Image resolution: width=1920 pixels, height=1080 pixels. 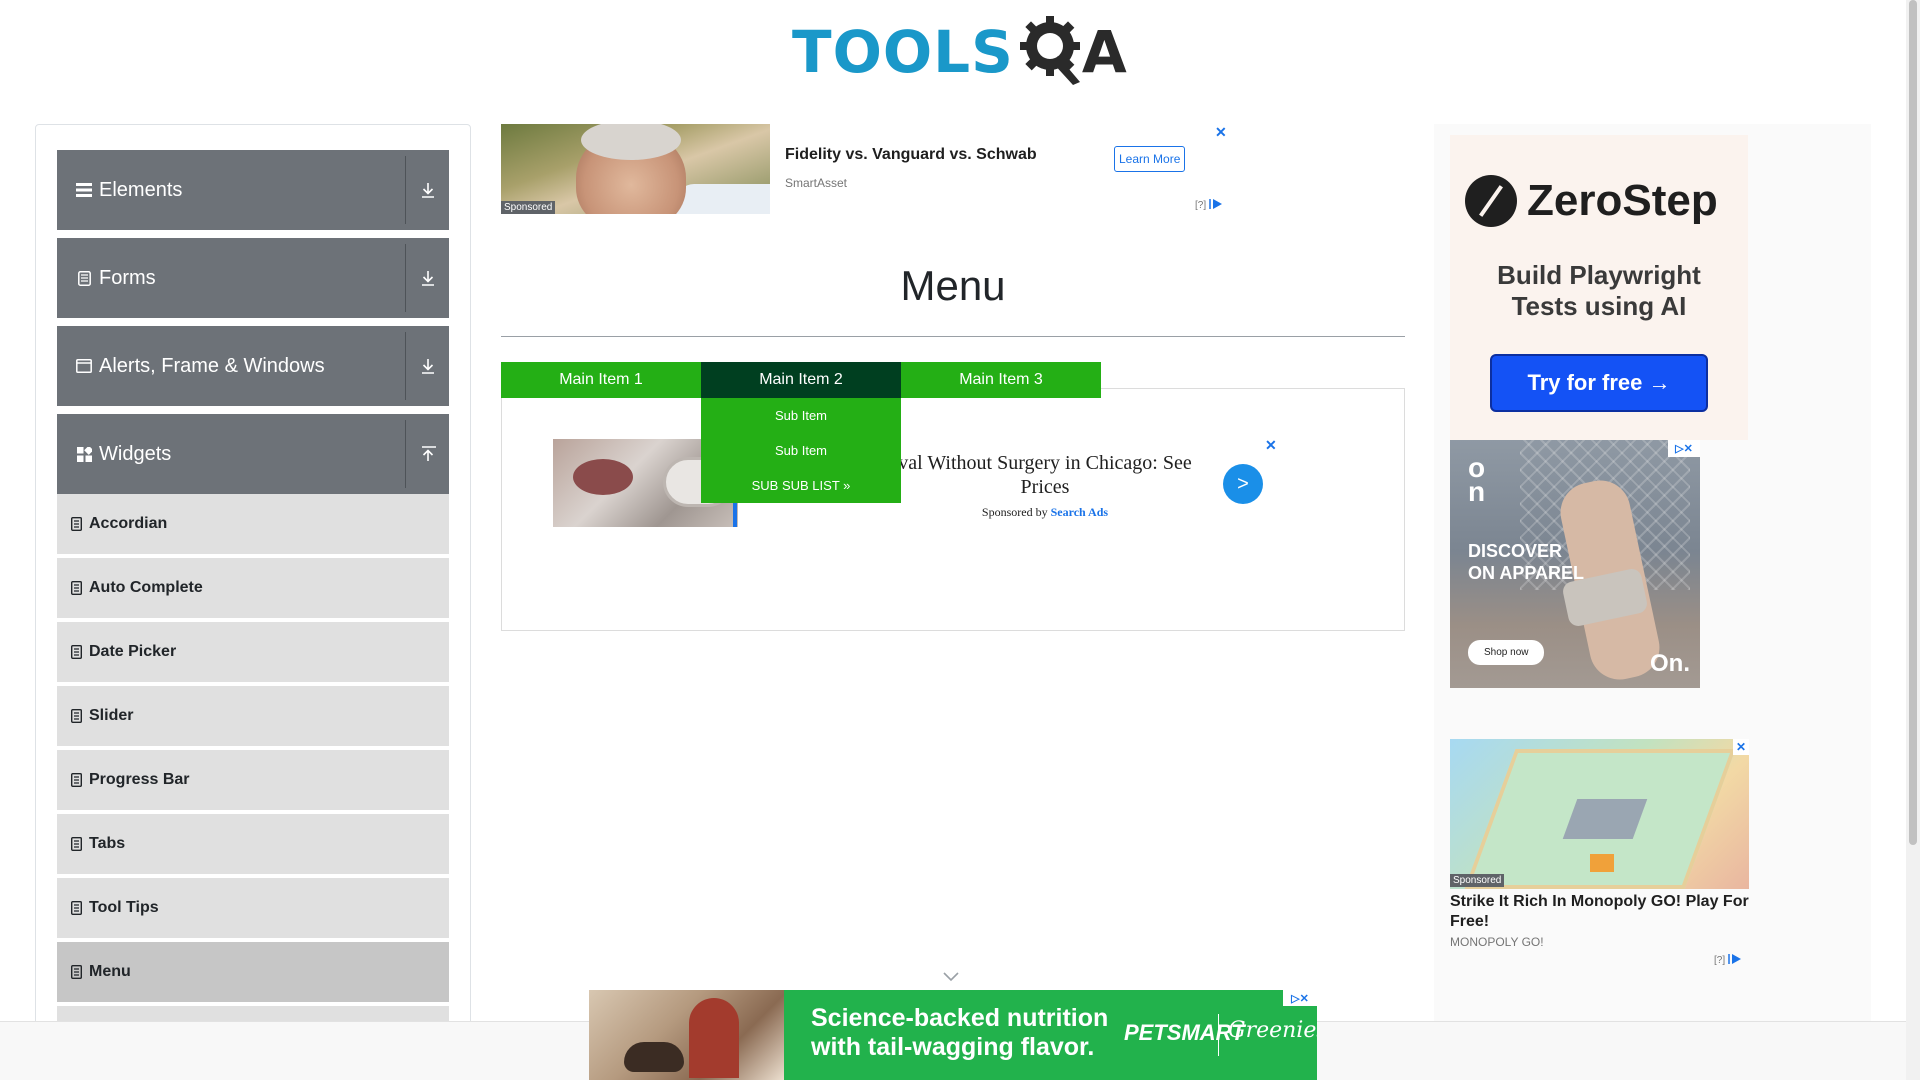 What do you see at coordinates (84, 366) in the screenshot?
I see `window-icon` at bounding box center [84, 366].